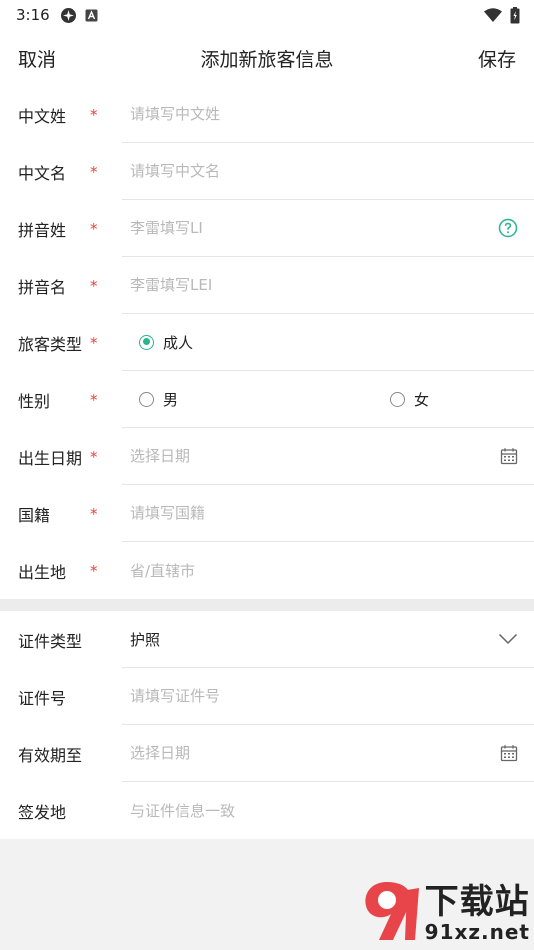 This screenshot has height=950, width=534. I want to click on issue-place-input, so click(324, 810).